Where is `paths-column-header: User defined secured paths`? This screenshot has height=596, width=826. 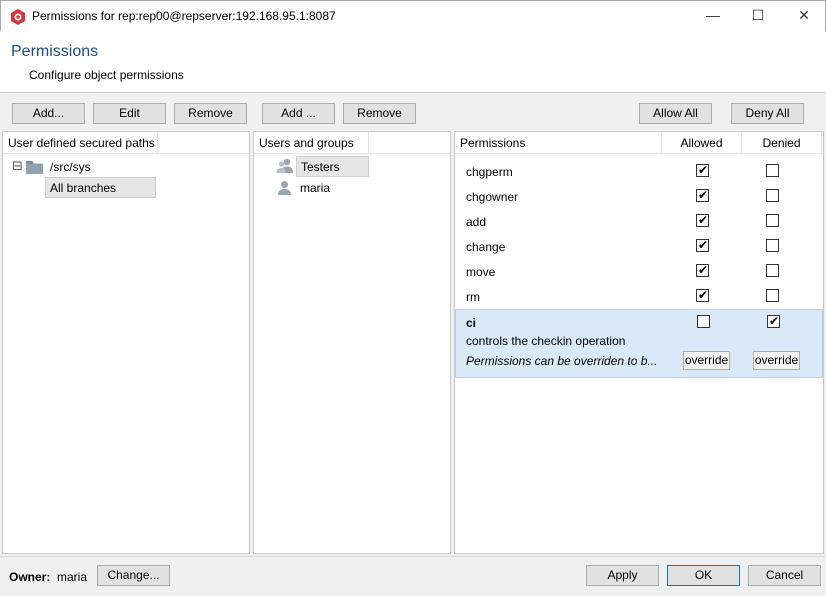
paths-column-header: User defined secured paths is located at coordinates (126, 143).